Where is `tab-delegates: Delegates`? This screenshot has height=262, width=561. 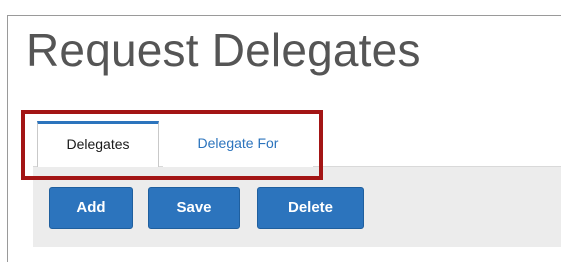 tab-delegates: Delegates is located at coordinates (98, 144).